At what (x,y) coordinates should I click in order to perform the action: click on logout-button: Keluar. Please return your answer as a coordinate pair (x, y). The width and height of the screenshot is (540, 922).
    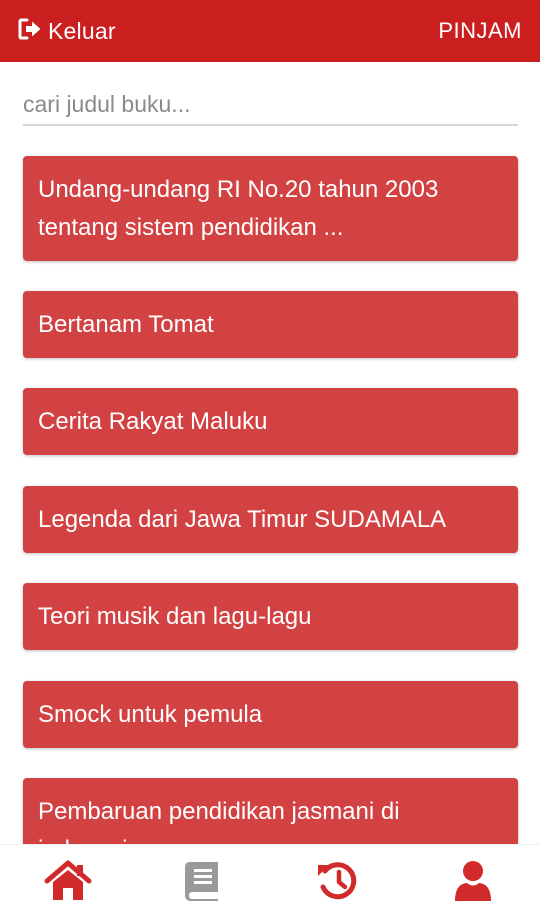
    Looking at the image, I should click on (67, 31).